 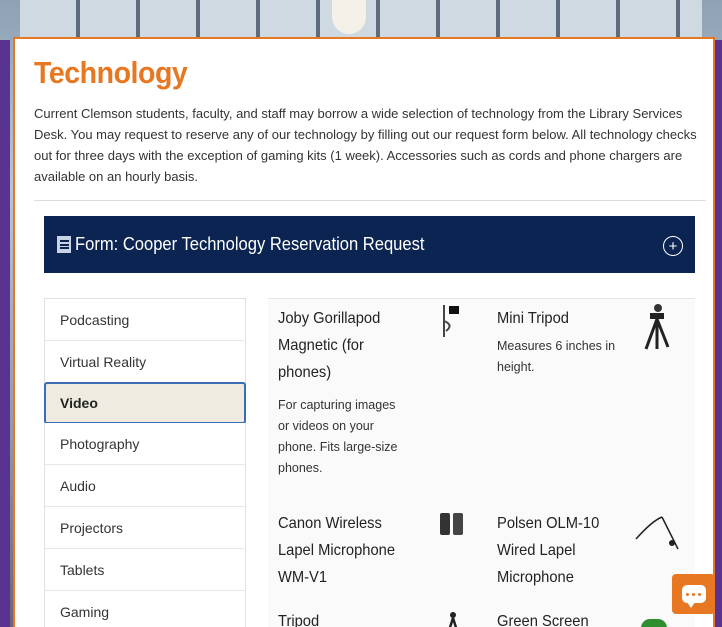 I want to click on product-item: Tripod, so click(x=343, y=617).